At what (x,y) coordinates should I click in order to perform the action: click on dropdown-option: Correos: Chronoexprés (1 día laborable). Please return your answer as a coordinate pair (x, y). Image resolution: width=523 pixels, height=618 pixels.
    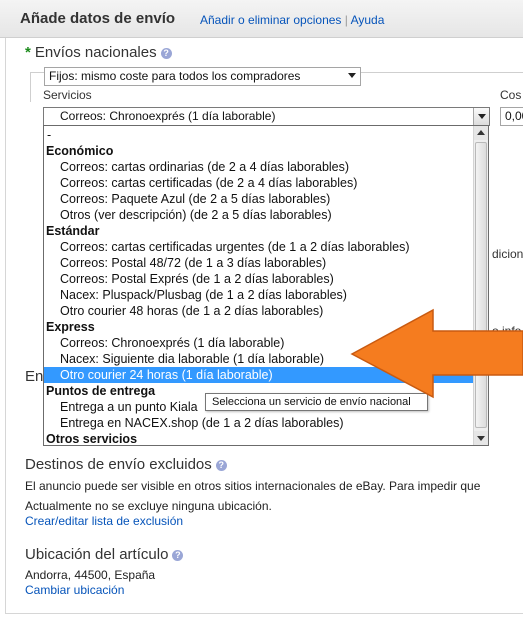
    Looking at the image, I should click on (259, 343).